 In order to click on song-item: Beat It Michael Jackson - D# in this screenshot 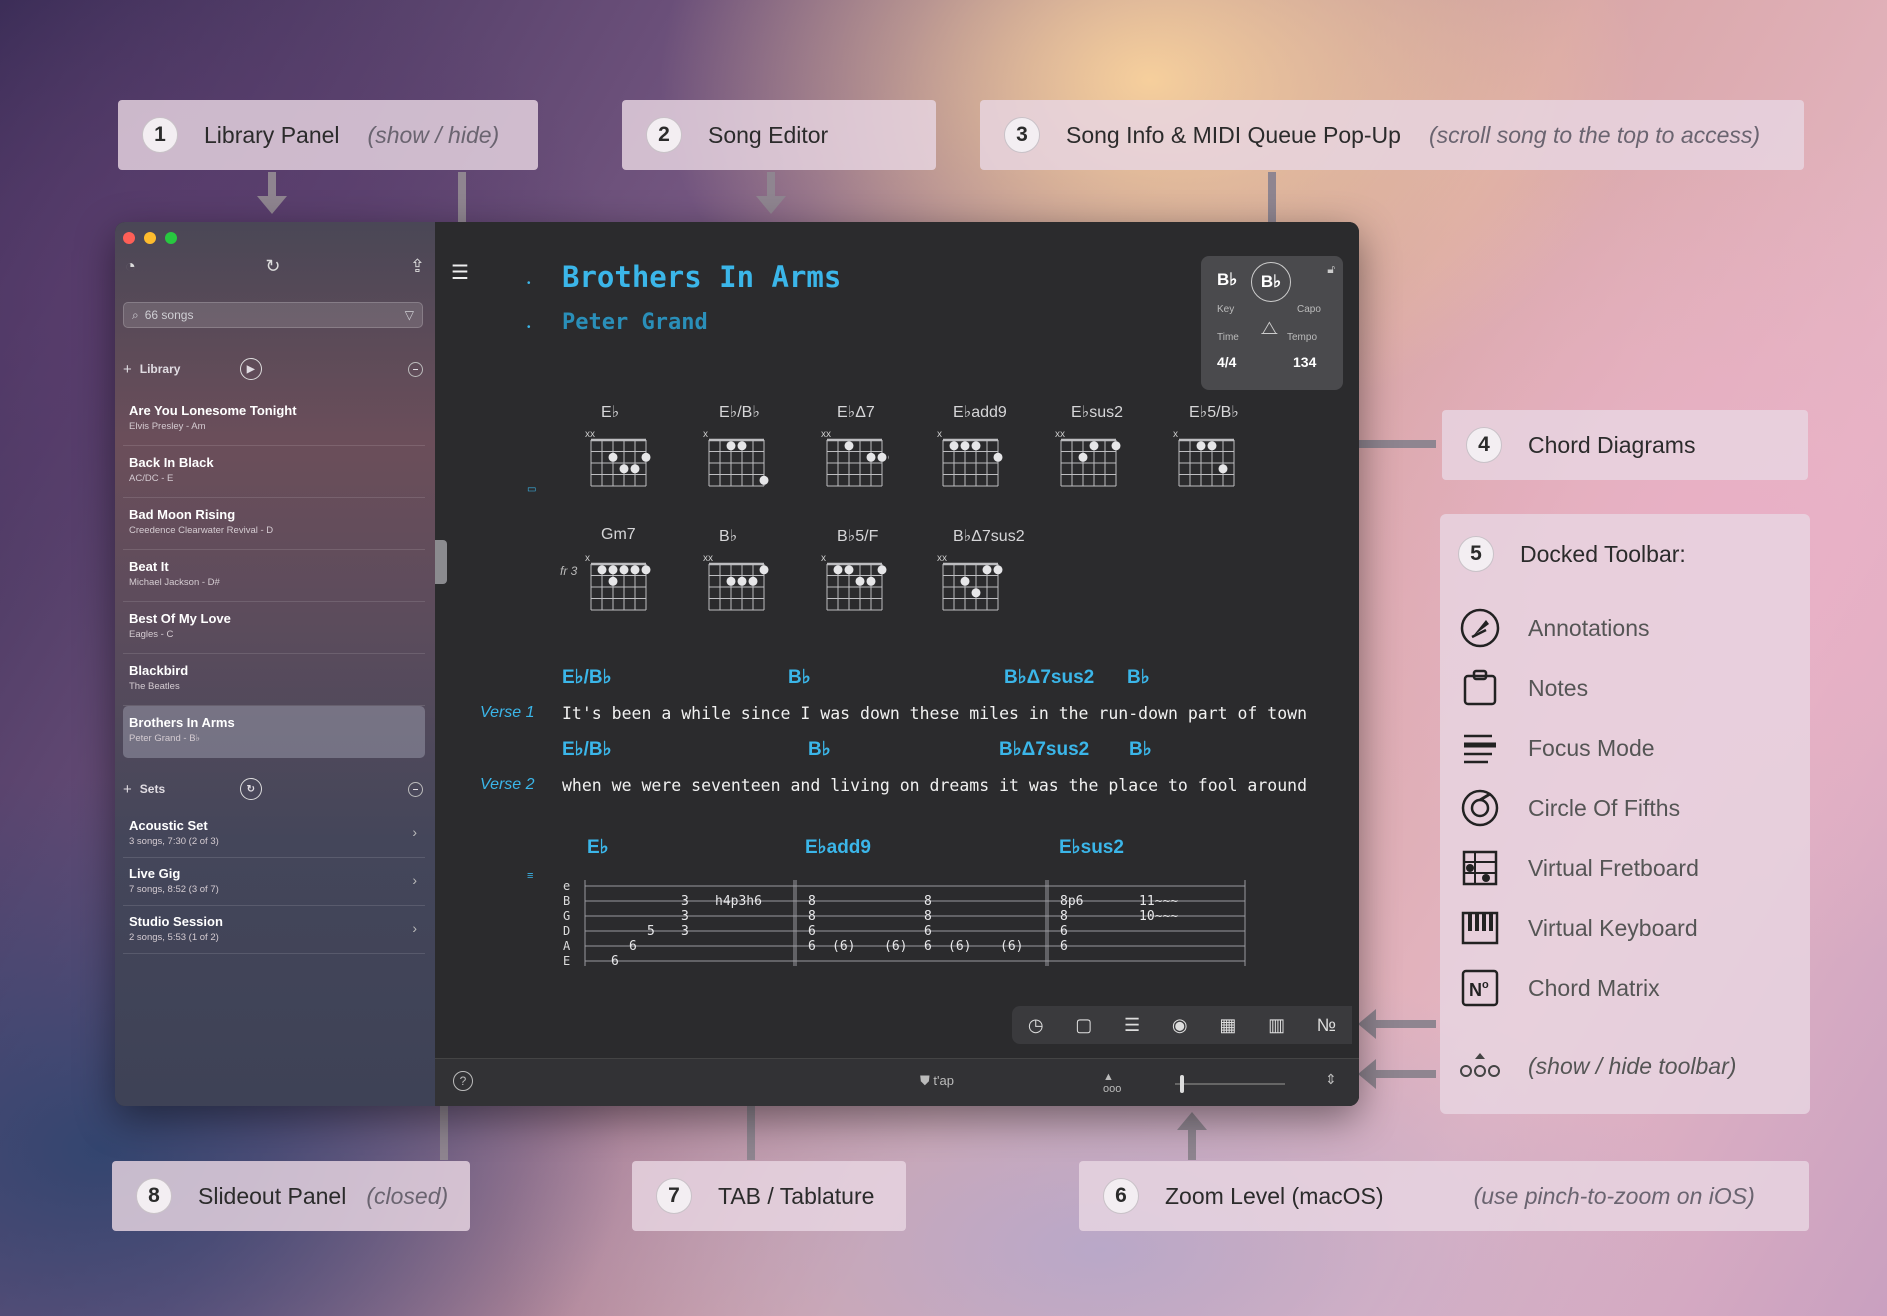, I will do `click(274, 576)`.